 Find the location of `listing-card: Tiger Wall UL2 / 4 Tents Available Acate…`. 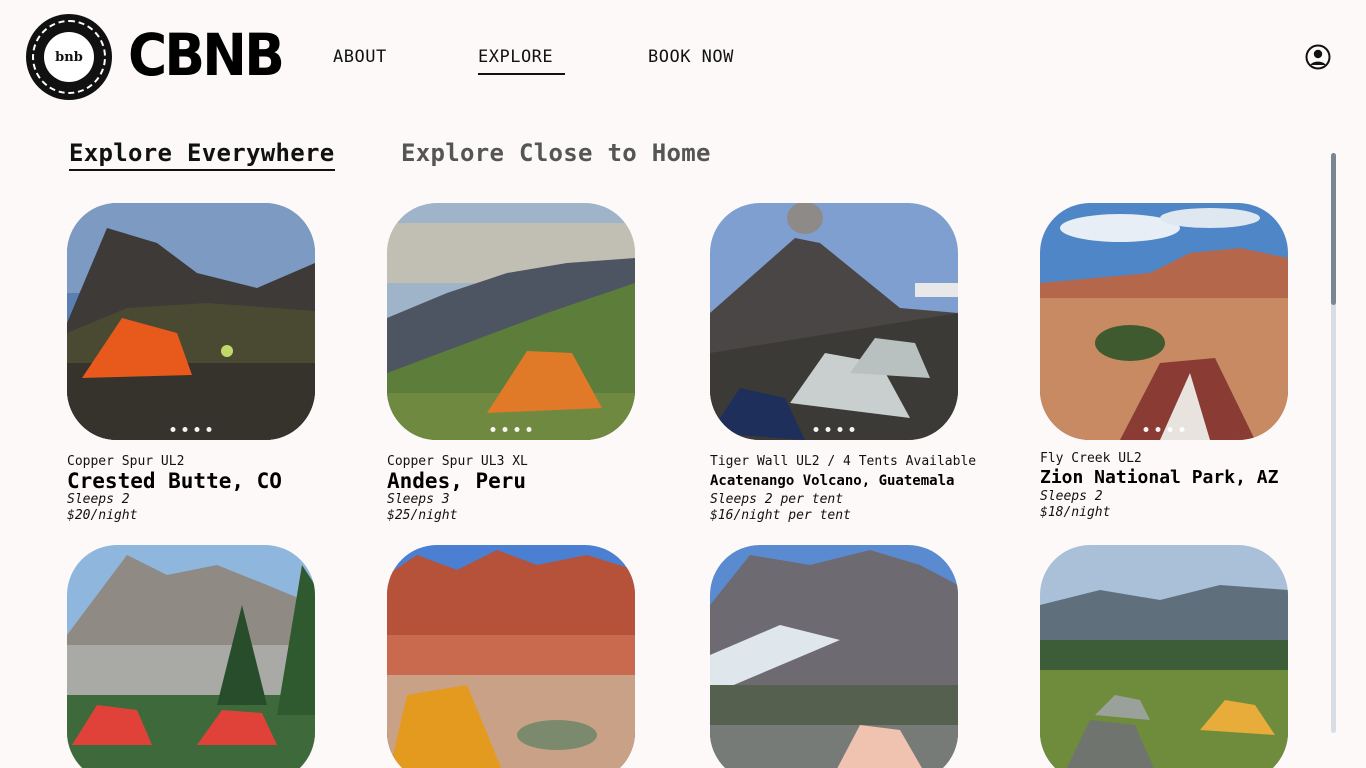

listing-card: Tiger Wall UL2 / 4 Tents Available Acate… is located at coordinates (843, 363).